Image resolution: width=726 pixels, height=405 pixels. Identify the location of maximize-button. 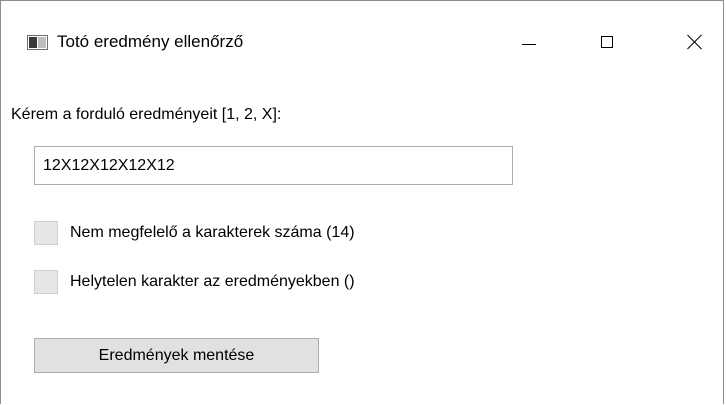
(607, 42).